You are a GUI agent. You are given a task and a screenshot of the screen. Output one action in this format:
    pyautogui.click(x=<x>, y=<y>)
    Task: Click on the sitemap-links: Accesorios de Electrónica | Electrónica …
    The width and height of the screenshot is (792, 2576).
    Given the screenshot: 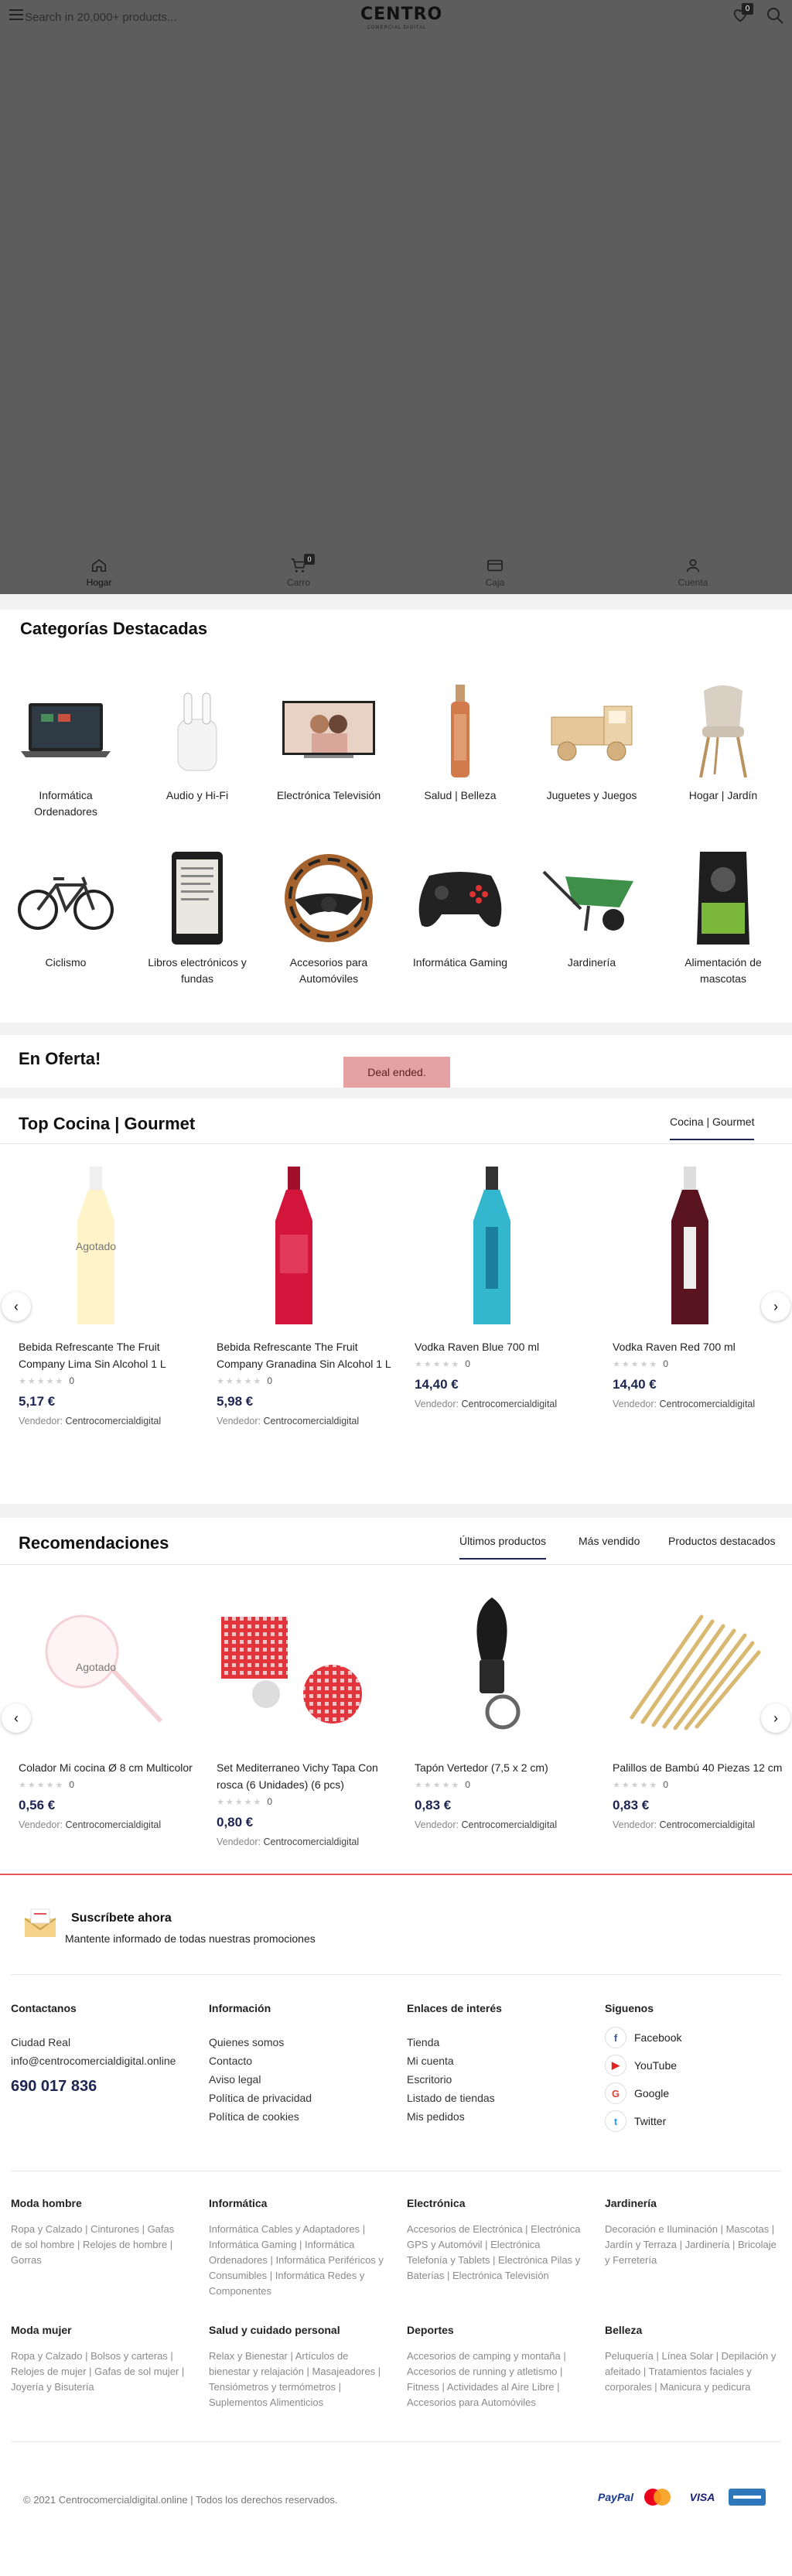 What is the action you would take?
    pyautogui.click(x=495, y=2253)
    